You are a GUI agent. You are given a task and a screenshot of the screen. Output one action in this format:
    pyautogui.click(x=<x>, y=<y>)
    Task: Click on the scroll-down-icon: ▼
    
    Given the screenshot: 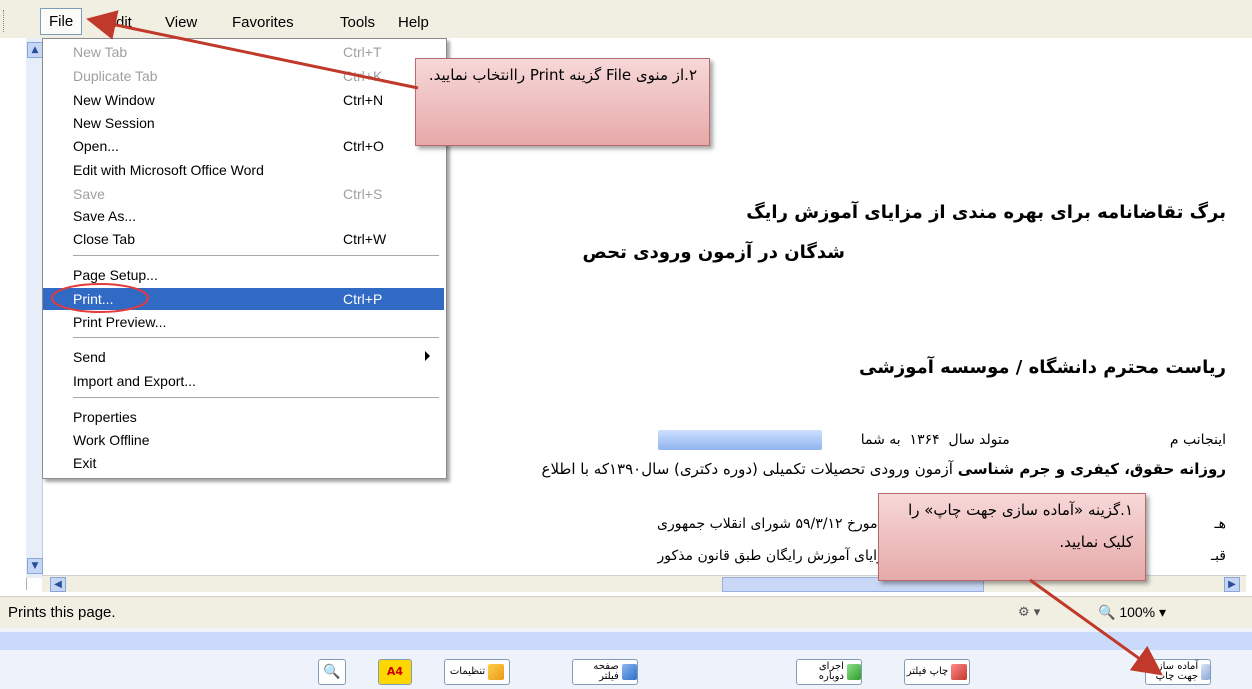 What is the action you would take?
    pyautogui.click(x=35, y=566)
    